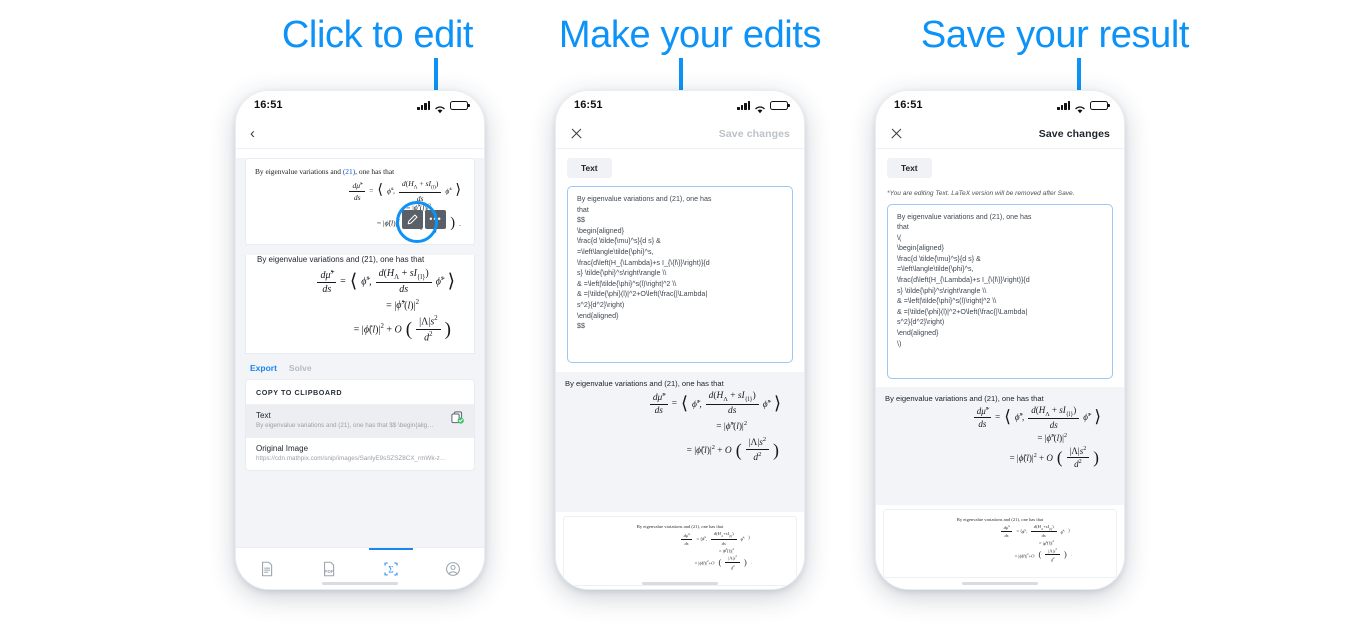 Image resolution: width=1359 pixels, height=634 pixels. Describe the element at coordinates (252, 133) in the screenshot. I see `back-icon: ‹` at that location.